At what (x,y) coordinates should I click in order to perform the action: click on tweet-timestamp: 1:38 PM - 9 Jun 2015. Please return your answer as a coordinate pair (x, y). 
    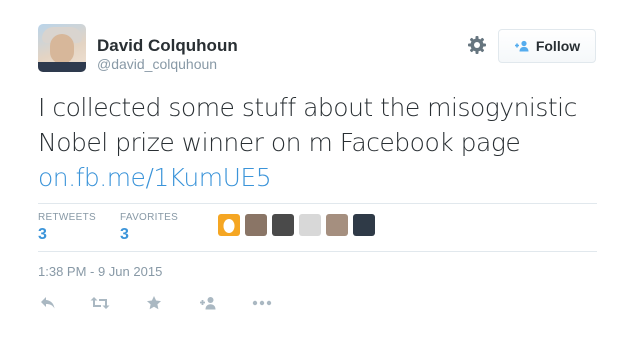
    Looking at the image, I should click on (100, 271).